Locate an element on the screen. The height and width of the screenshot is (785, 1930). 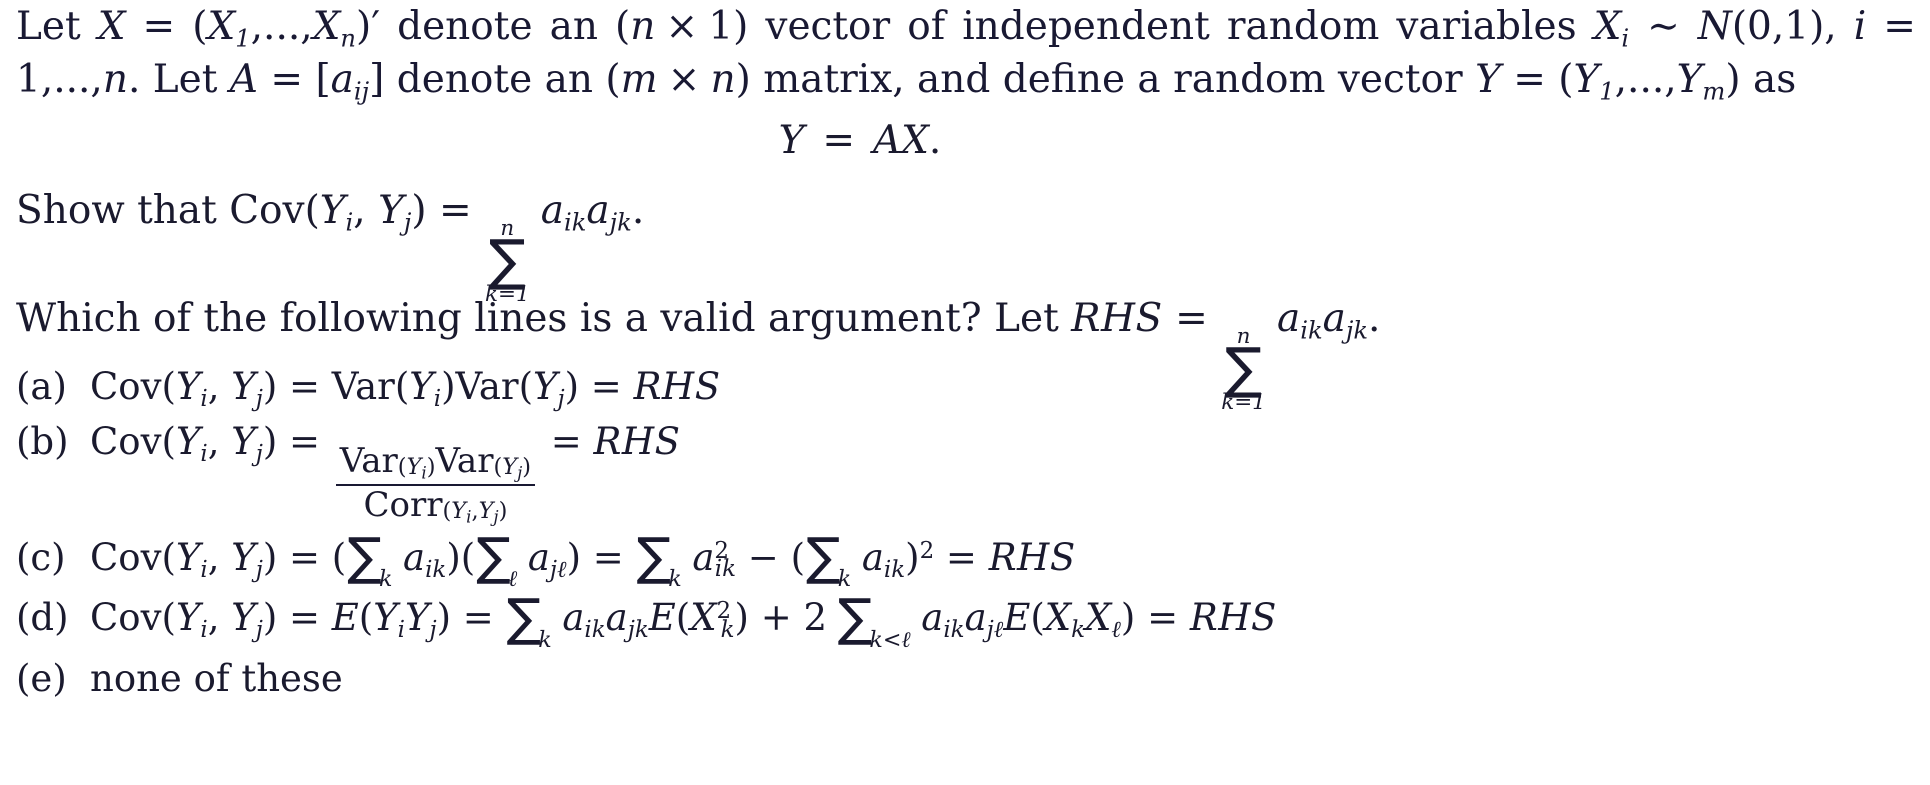
choice-a-result: RHS is located at coordinates (677, 386).